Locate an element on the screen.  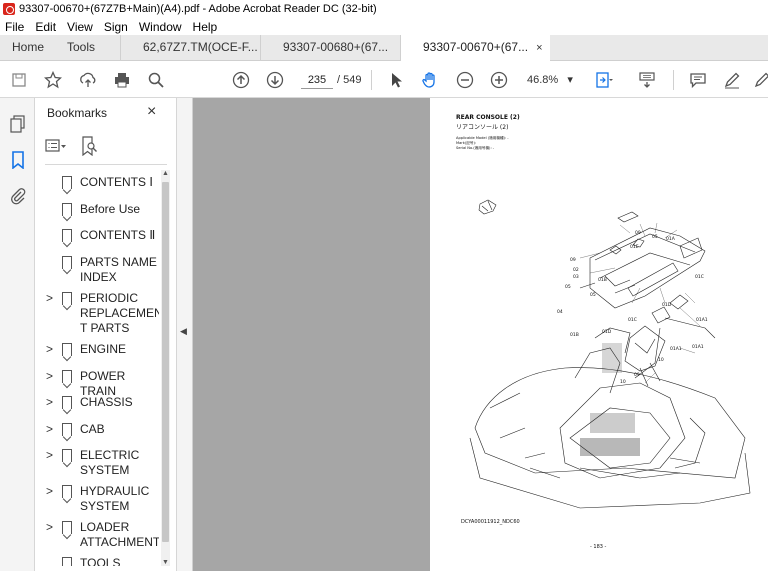
bookmark-chassis: > CHASSIS is located at coordinates (97, 404).